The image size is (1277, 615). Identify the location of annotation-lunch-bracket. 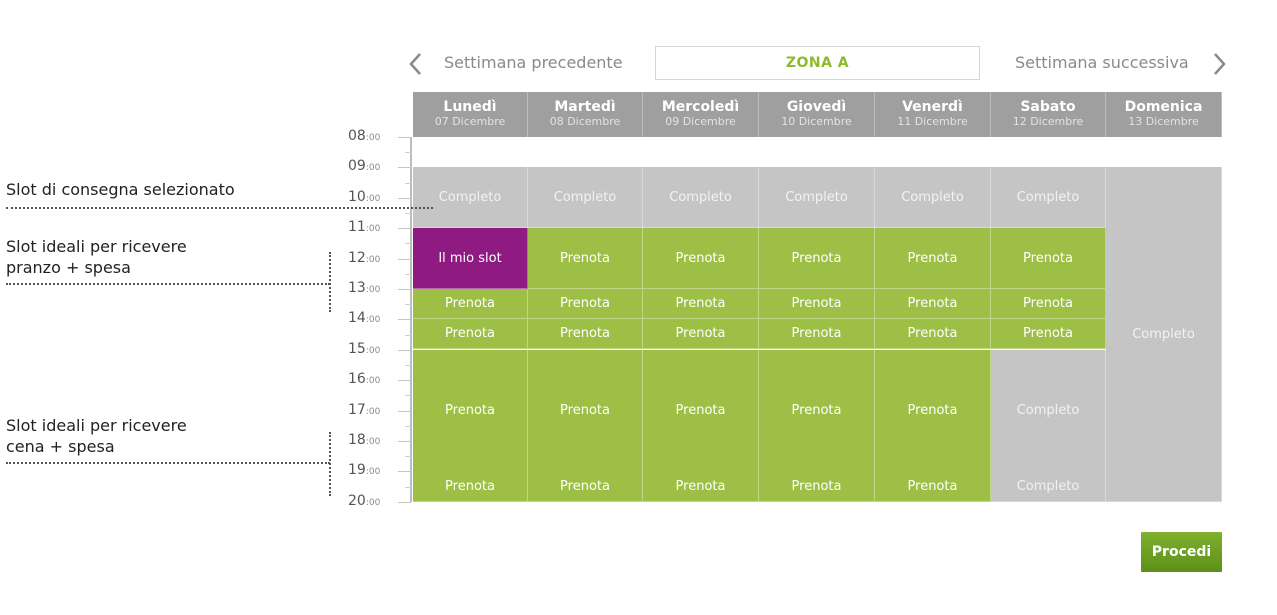
(330, 282).